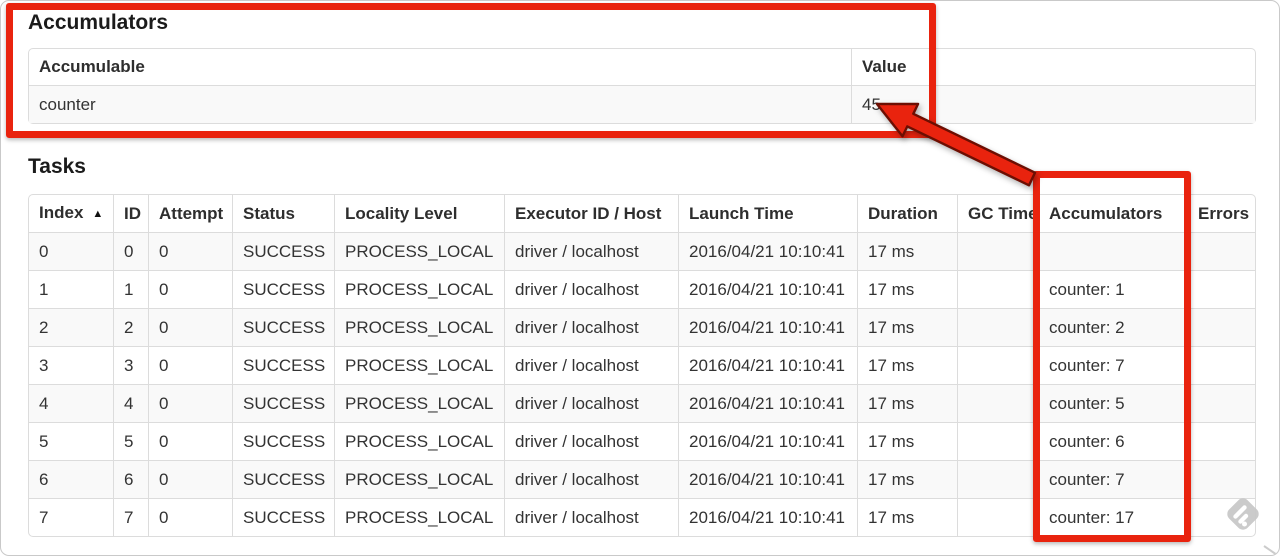  I want to click on col-header-accumulable: Accumulable, so click(440, 67).